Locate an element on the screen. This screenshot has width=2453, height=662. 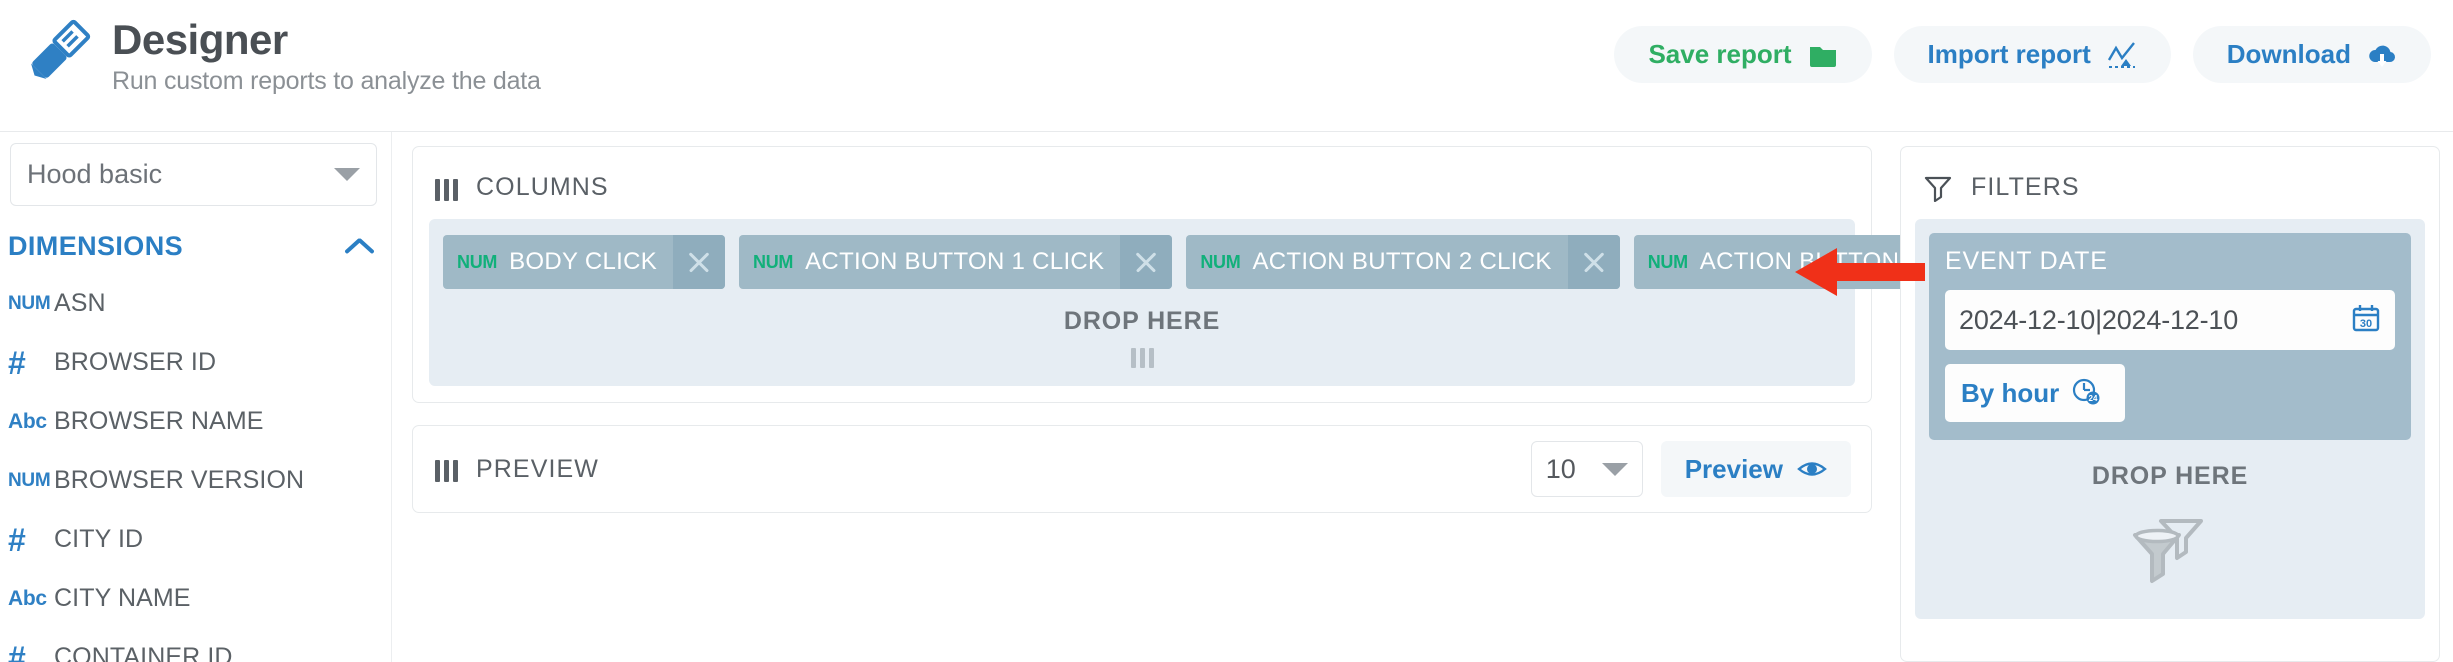
date-range-input: 2024-12-10|2024-12-10 30 is located at coordinates (2170, 320).